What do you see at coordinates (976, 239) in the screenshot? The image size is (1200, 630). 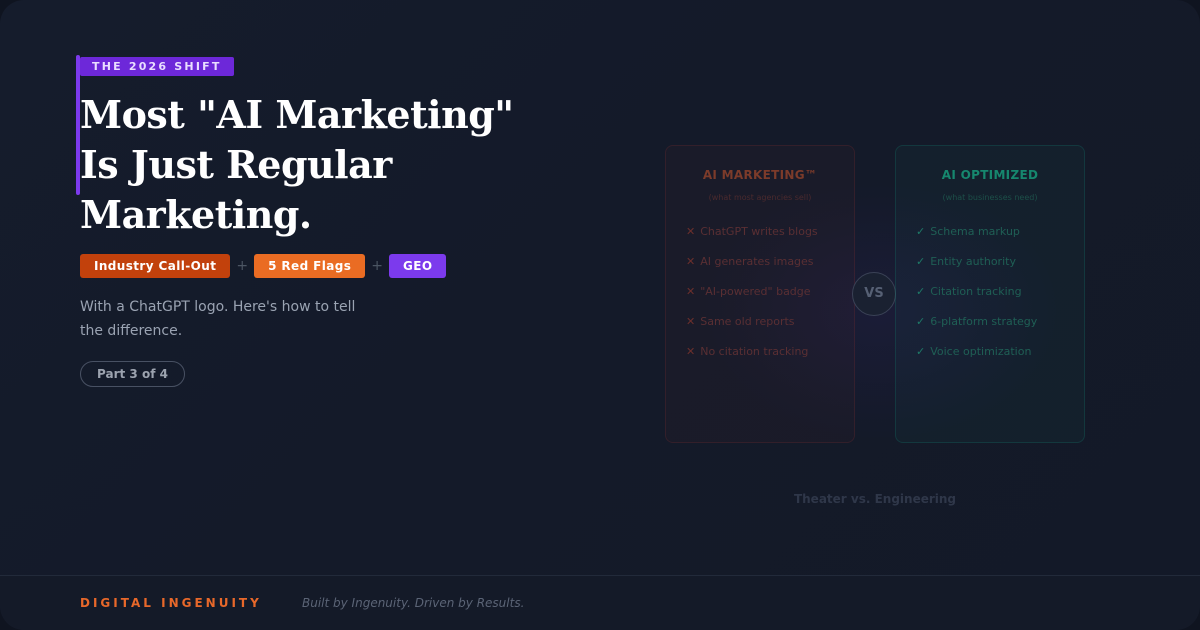 I see `list-item: ✓ Schema markup` at bounding box center [976, 239].